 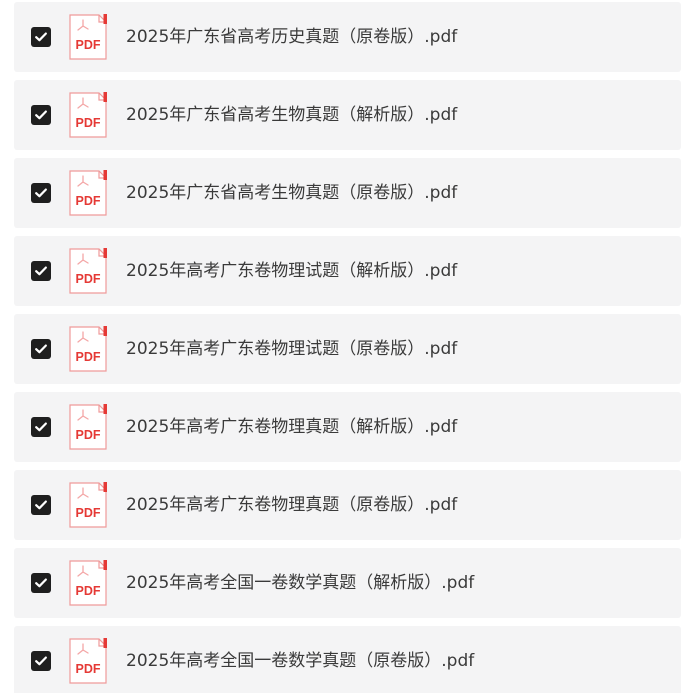 I want to click on file-row: PDF 2025年高考广东卷物理试题（解析版）.pdf, so click(x=347, y=271).